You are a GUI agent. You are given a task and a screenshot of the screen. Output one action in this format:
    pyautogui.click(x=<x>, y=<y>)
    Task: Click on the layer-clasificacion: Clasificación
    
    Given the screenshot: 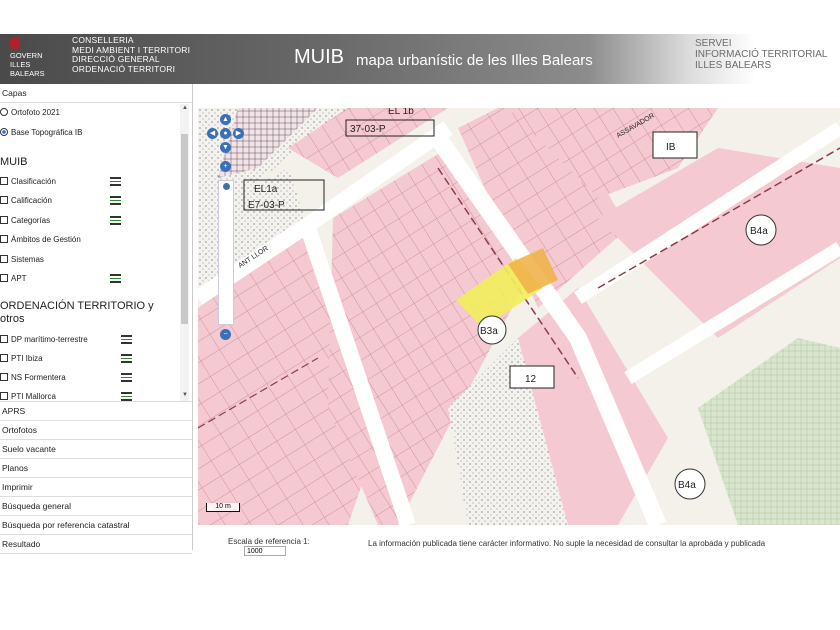 What is the action you would take?
    pyautogui.click(x=28, y=182)
    